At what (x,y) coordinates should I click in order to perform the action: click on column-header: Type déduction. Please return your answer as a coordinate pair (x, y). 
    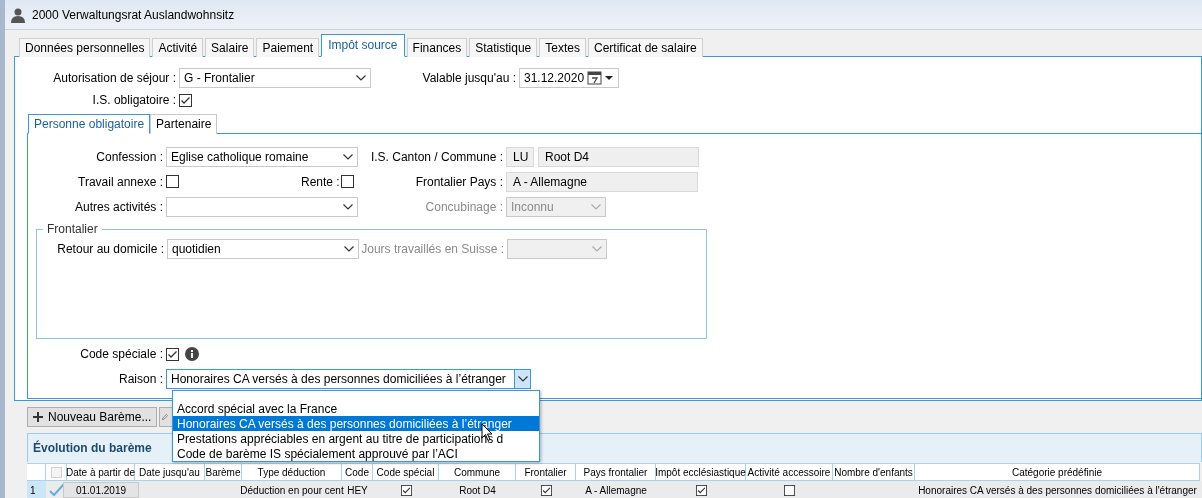
    Looking at the image, I should click on (292, 472).